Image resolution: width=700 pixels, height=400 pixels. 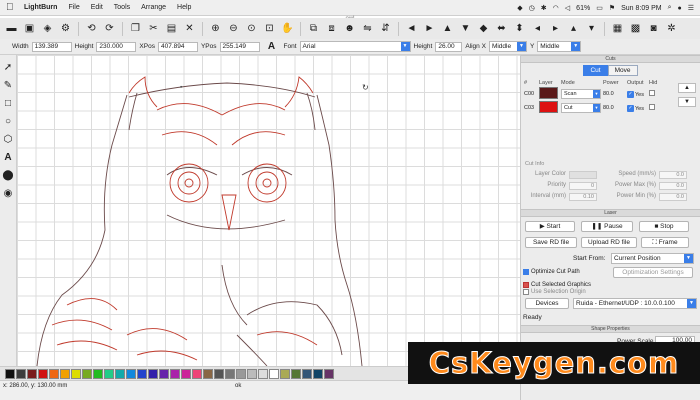 What do you see at coordinates (595, 108) in the screenshot?
I see `layer-row: C03 Cut ▼ 80.0 ✓ Yes` at bounding box center [595, 108].